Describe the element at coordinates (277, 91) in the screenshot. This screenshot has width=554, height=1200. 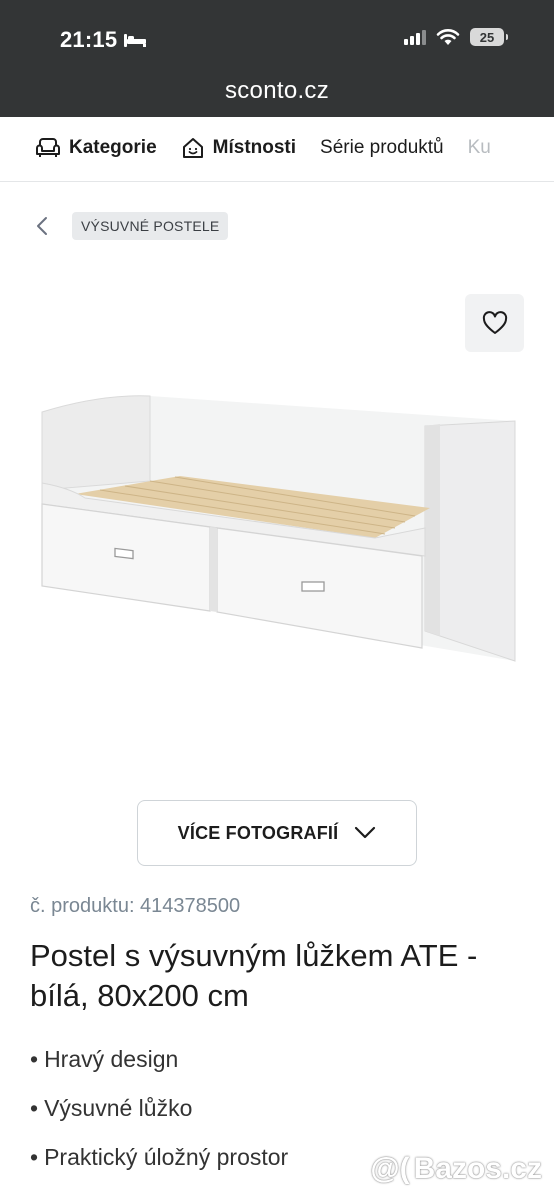
I see `address-bar: sconto.cz` at that location.